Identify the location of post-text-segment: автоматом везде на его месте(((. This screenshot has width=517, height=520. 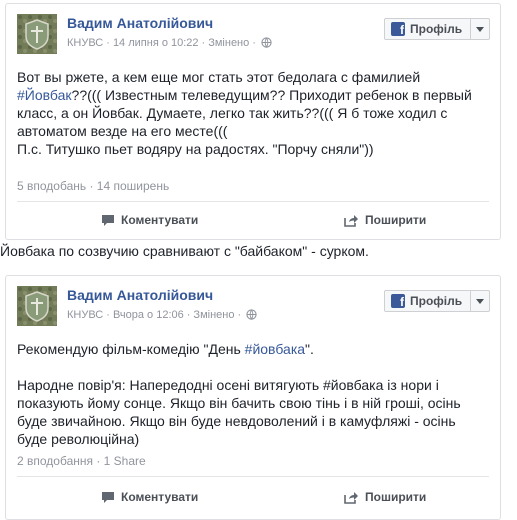
(122, 131).